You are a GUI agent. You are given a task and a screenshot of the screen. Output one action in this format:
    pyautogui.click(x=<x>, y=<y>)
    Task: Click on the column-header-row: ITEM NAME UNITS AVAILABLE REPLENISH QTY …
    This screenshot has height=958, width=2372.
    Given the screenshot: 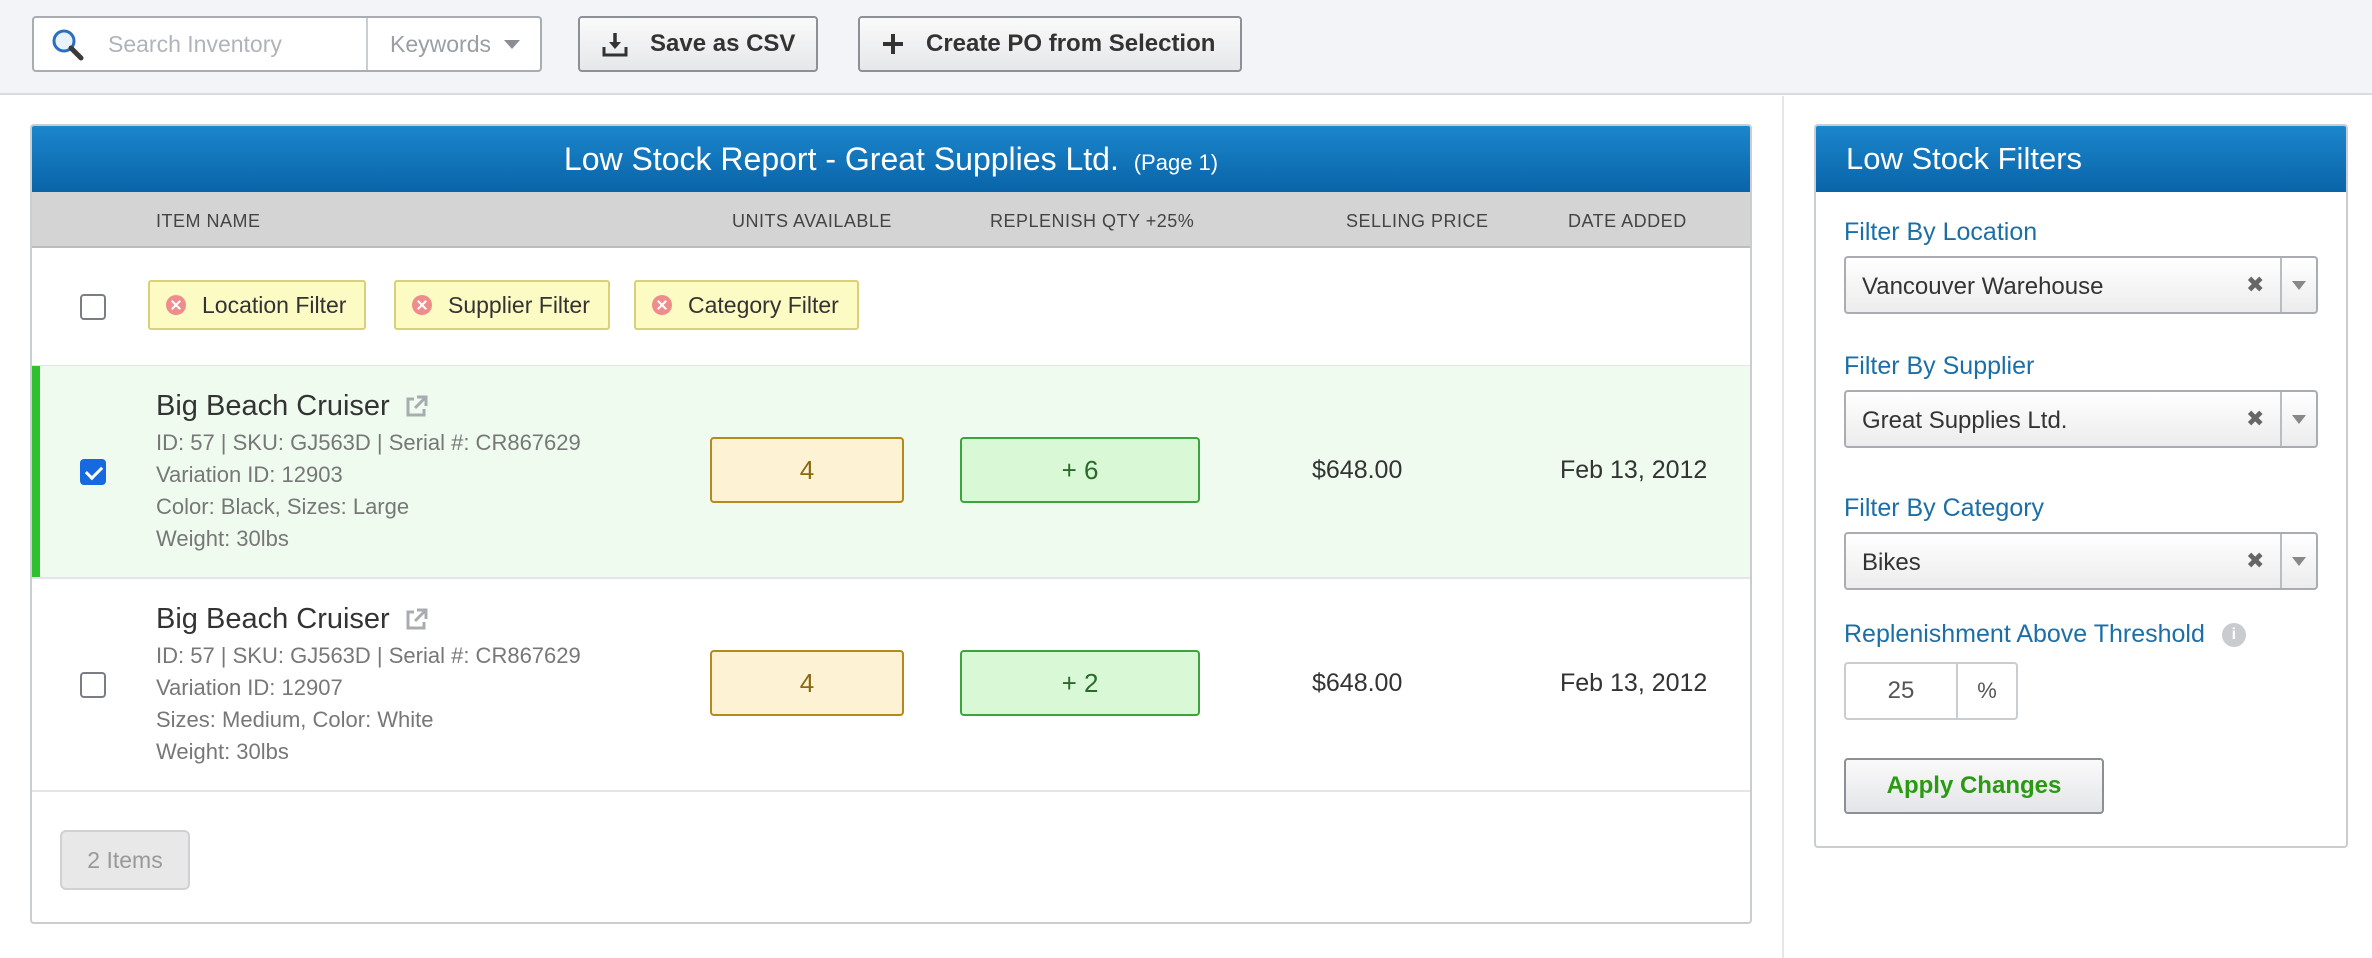 What is the action you would take?
    pyautogui.click(x=891, y=220)
    